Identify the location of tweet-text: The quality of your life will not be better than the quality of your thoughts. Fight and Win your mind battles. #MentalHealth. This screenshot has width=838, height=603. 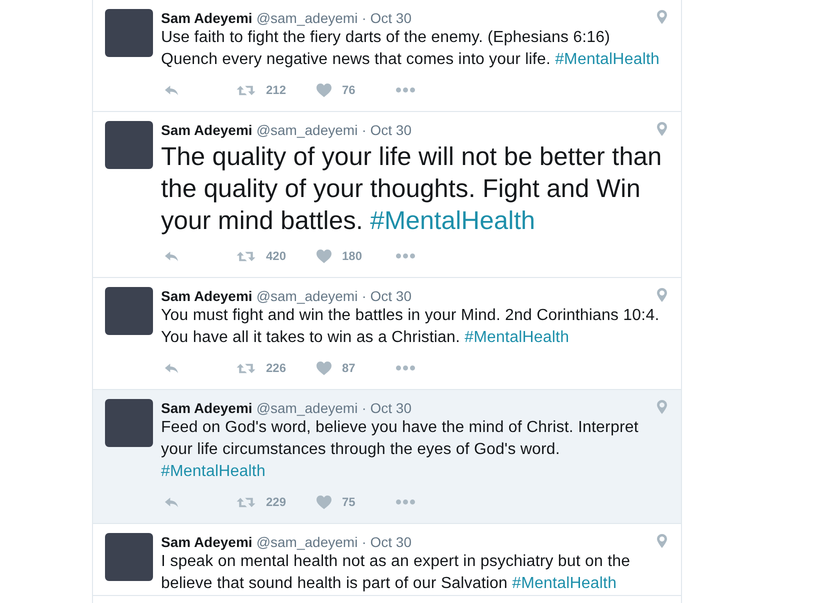
(412, 189).